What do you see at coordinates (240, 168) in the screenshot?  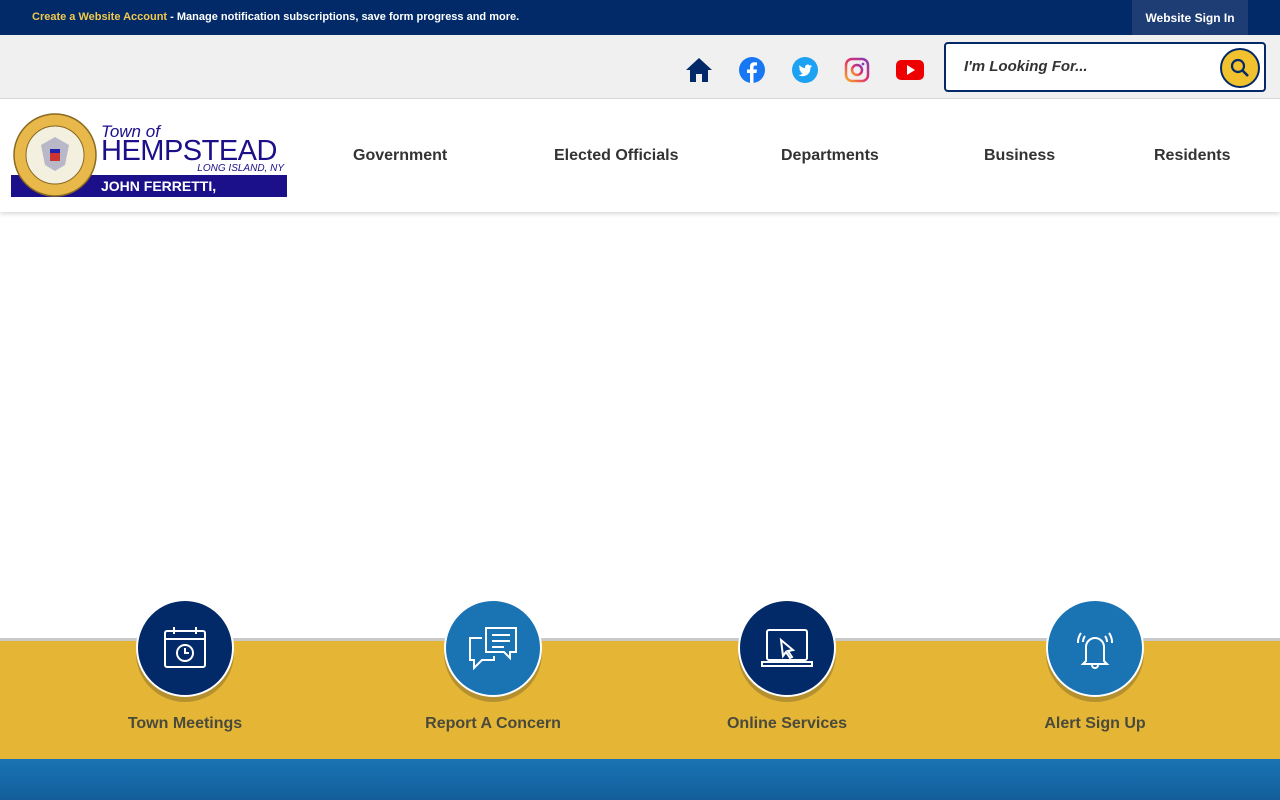 I see `logo-location: LONG ISLAND, NY` at bounding box center [240, 168].